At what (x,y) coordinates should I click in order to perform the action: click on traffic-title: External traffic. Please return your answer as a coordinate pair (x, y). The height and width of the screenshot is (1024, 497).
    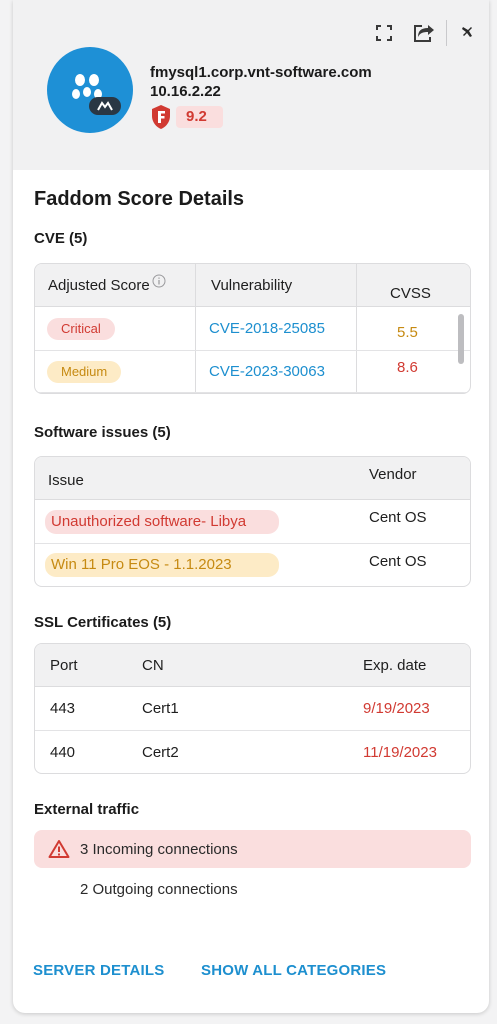
    Looking at the image, I should click on (87, 809).